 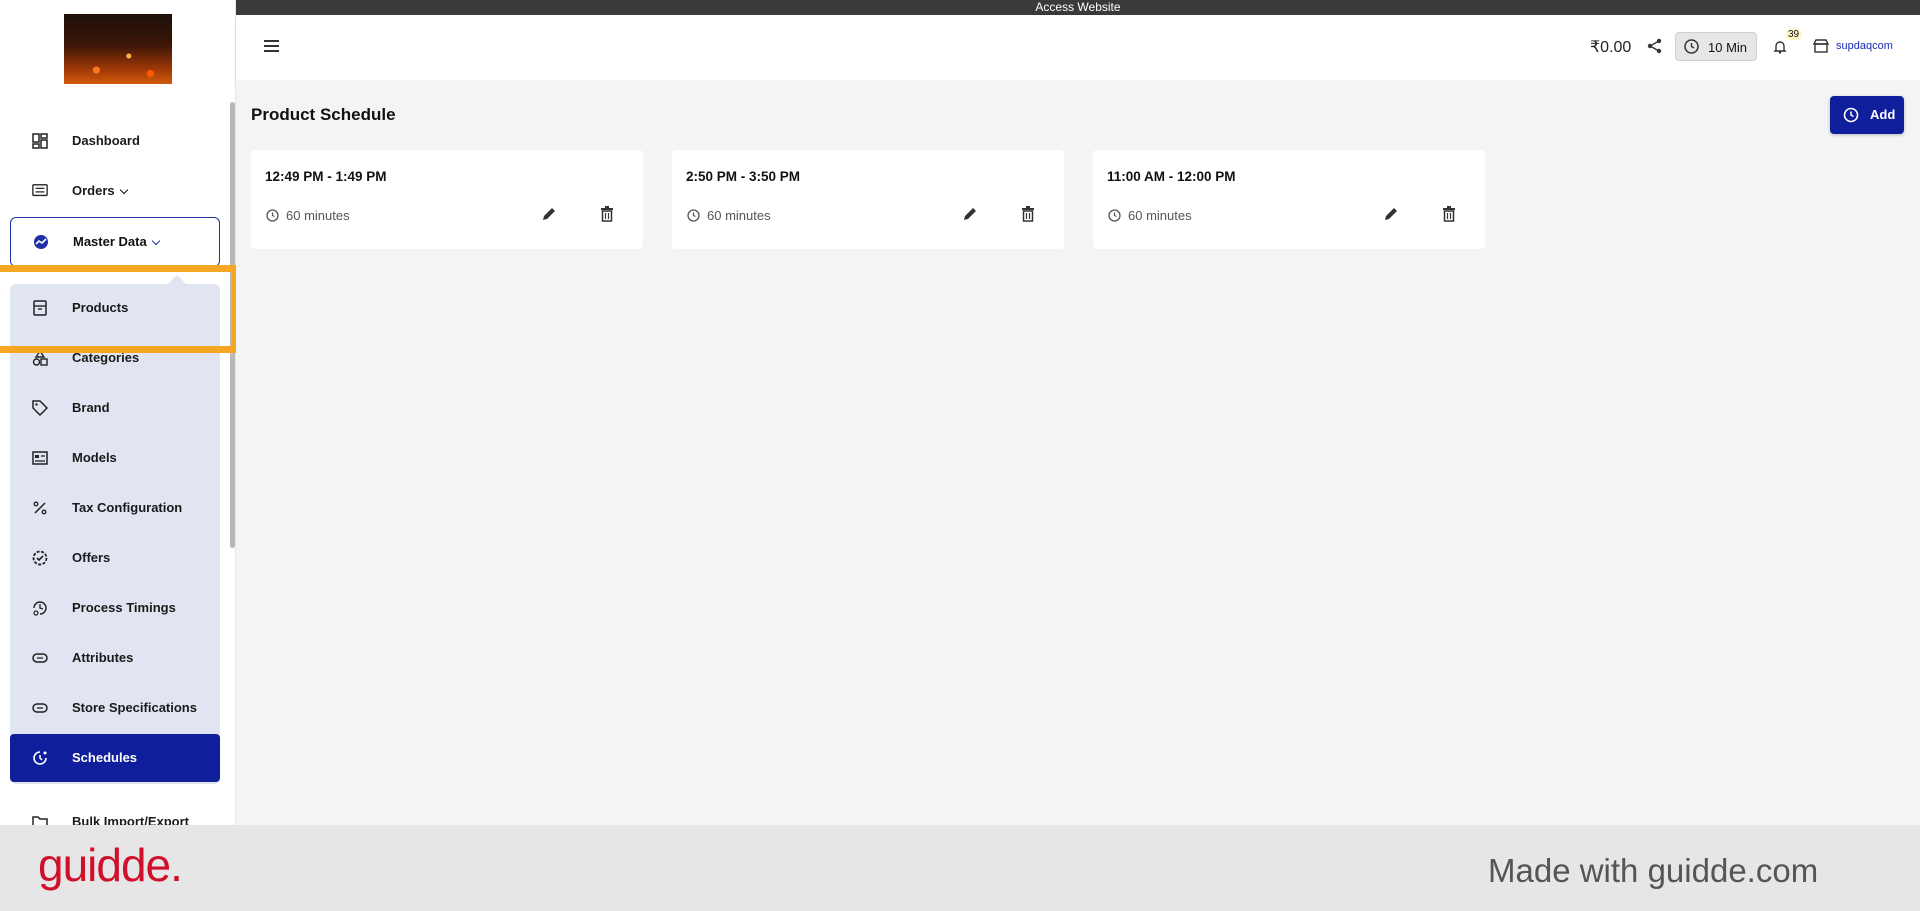 I want to click on sidebar-item-process-timings: Process Timings, so click(x=115, y=608).